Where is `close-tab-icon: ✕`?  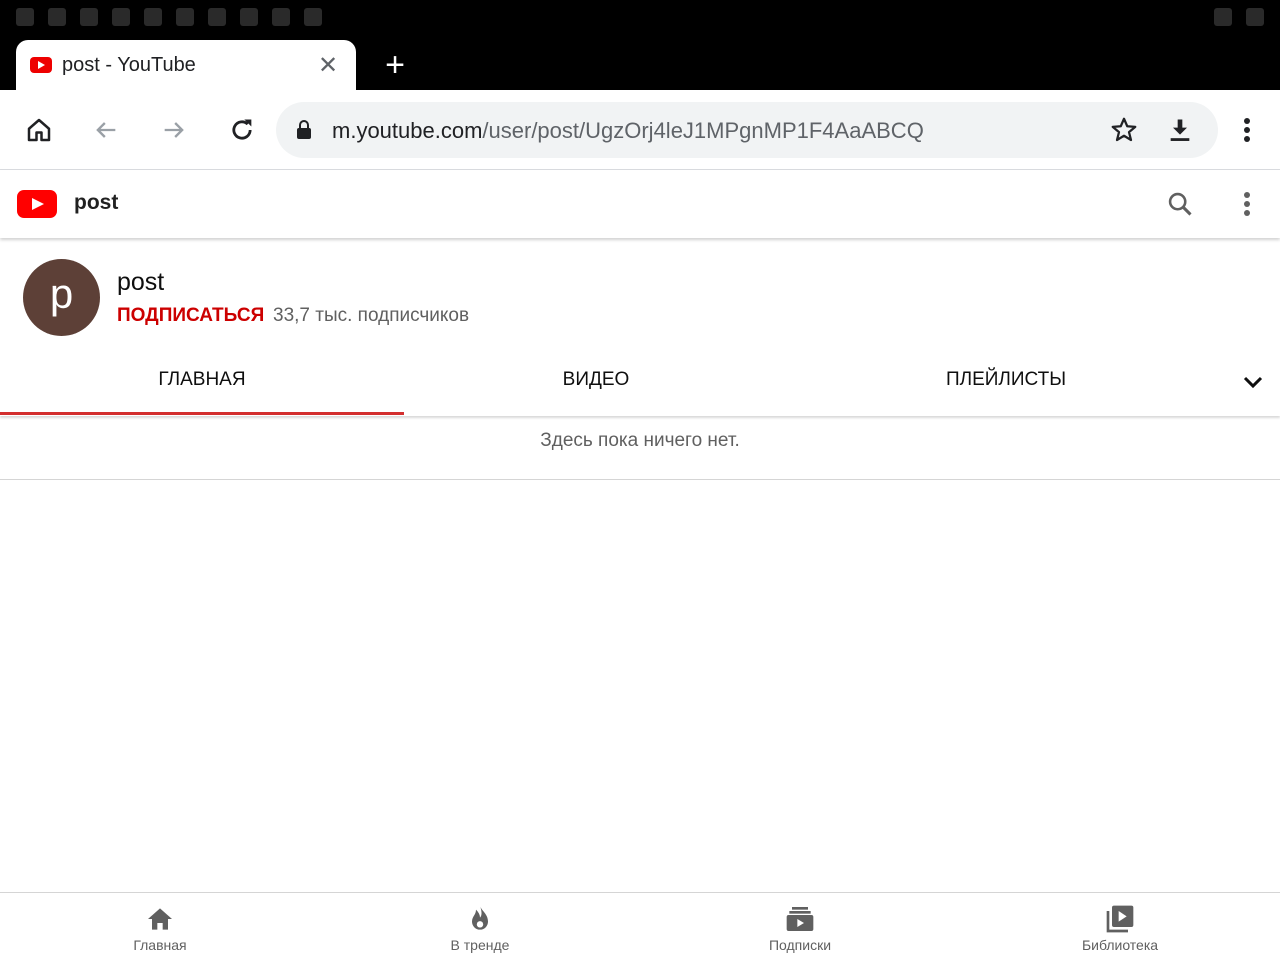 close-tab-icon: ✕ is located at coordinates (328, 65).